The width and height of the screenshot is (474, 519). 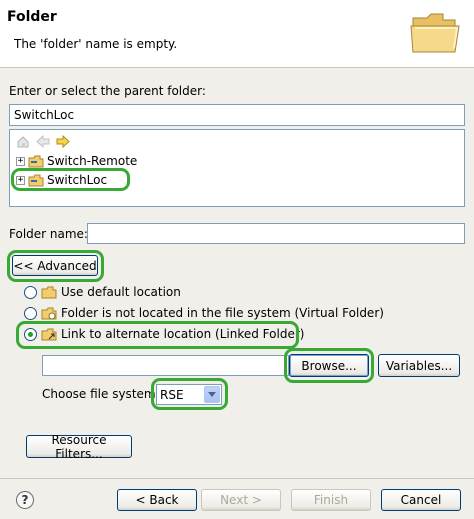 I want to click on parent-folder-label: Enter or select the parent folder:, so click(x=107, y=91).